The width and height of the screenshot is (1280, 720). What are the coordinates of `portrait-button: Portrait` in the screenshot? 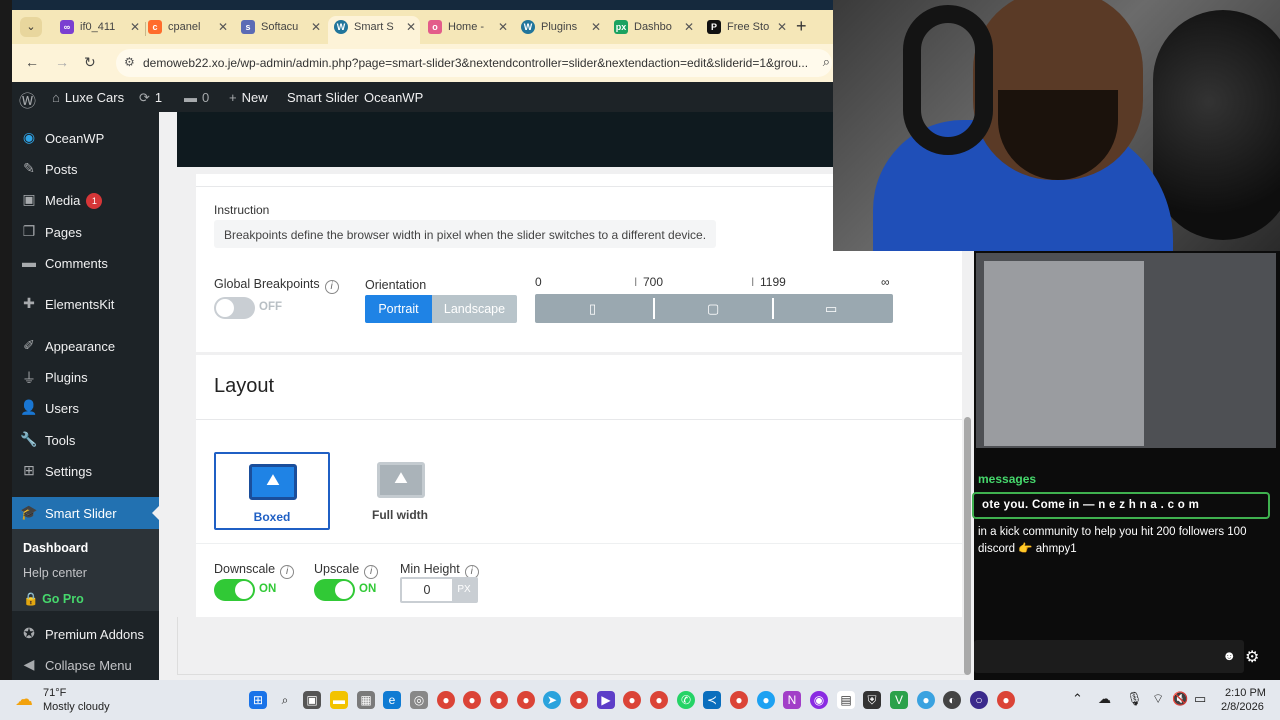 It's located at (398, 309).